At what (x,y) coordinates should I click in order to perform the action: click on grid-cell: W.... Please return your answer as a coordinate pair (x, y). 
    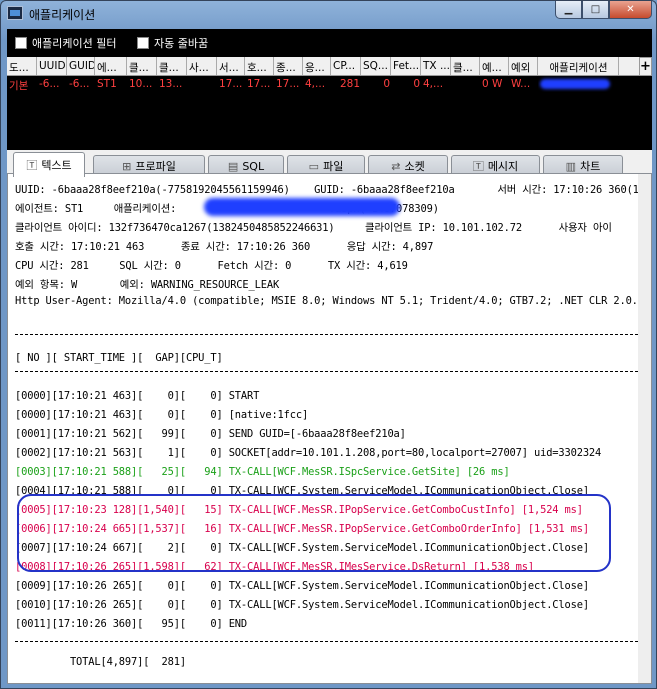
    Looking at the image, I should click on (521, 84).